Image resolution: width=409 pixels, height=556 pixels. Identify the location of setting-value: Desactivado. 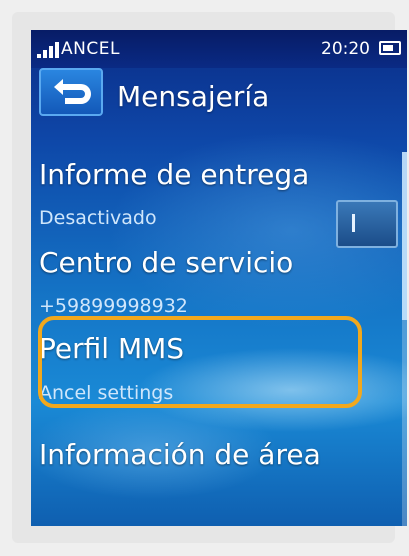
(98, 218).